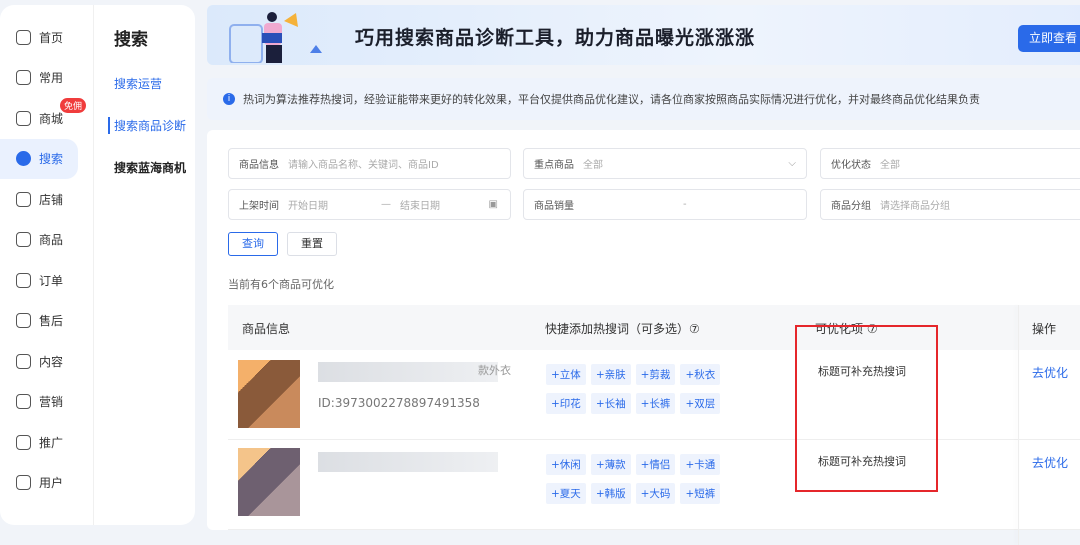 Image resolution: width=1080 pixels, height=545 pixels. Describe the element at coordinates (665, 204) in the screenshot. I see `sales-range: 商品销量 -` at that location.